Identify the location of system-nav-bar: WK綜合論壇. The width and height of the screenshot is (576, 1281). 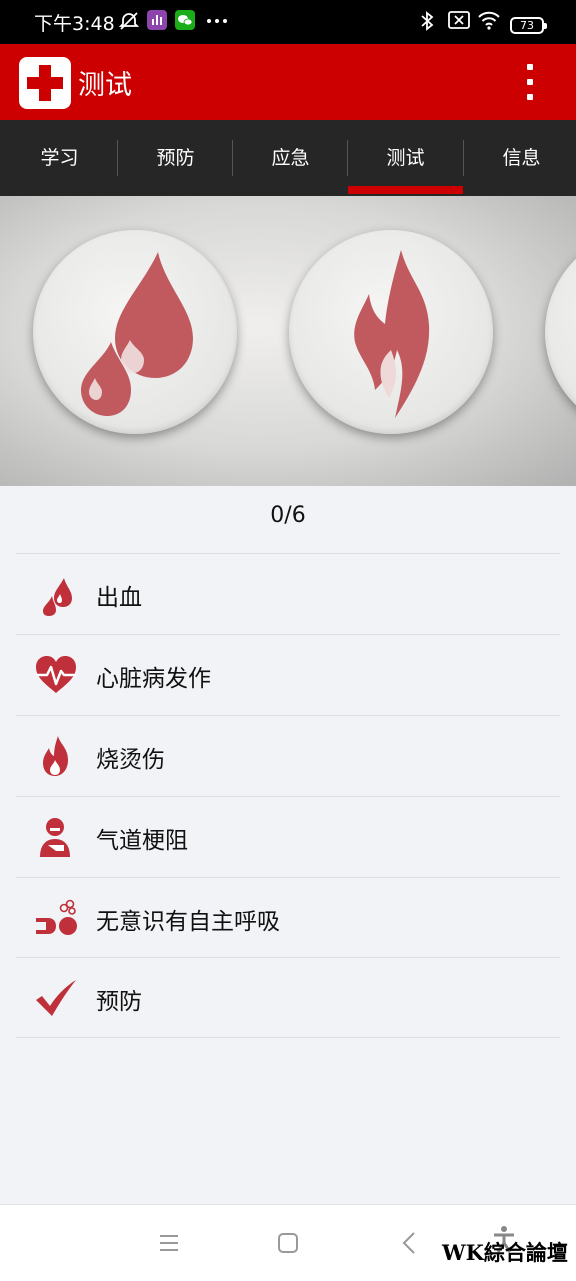
(288, 1242).